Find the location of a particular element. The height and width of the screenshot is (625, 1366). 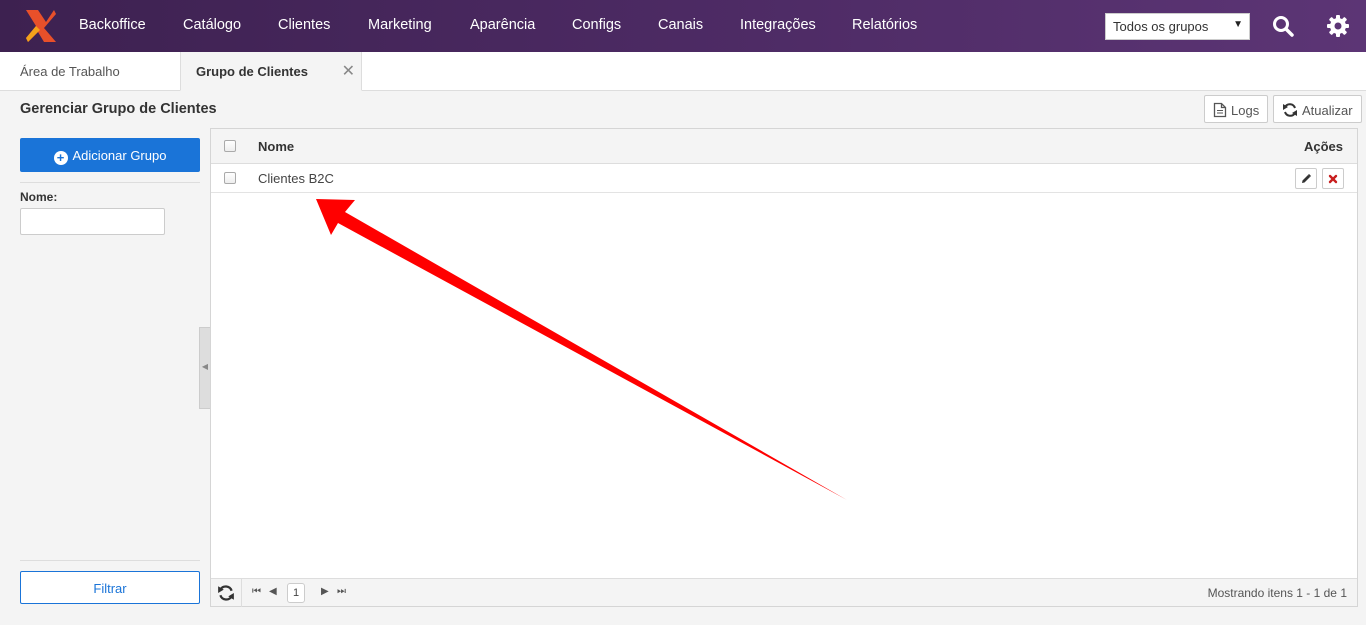

edit-button is located at coordinates (1306, 178).